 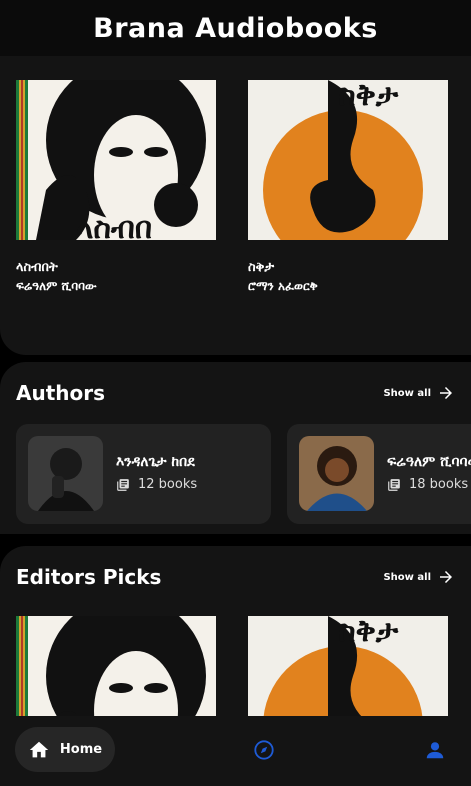 What do you see at coordinates (56, 286) in the screenshot?
I see `book-author: ፍሬዓለም ሺባባው` at bounding box center [56, 286].